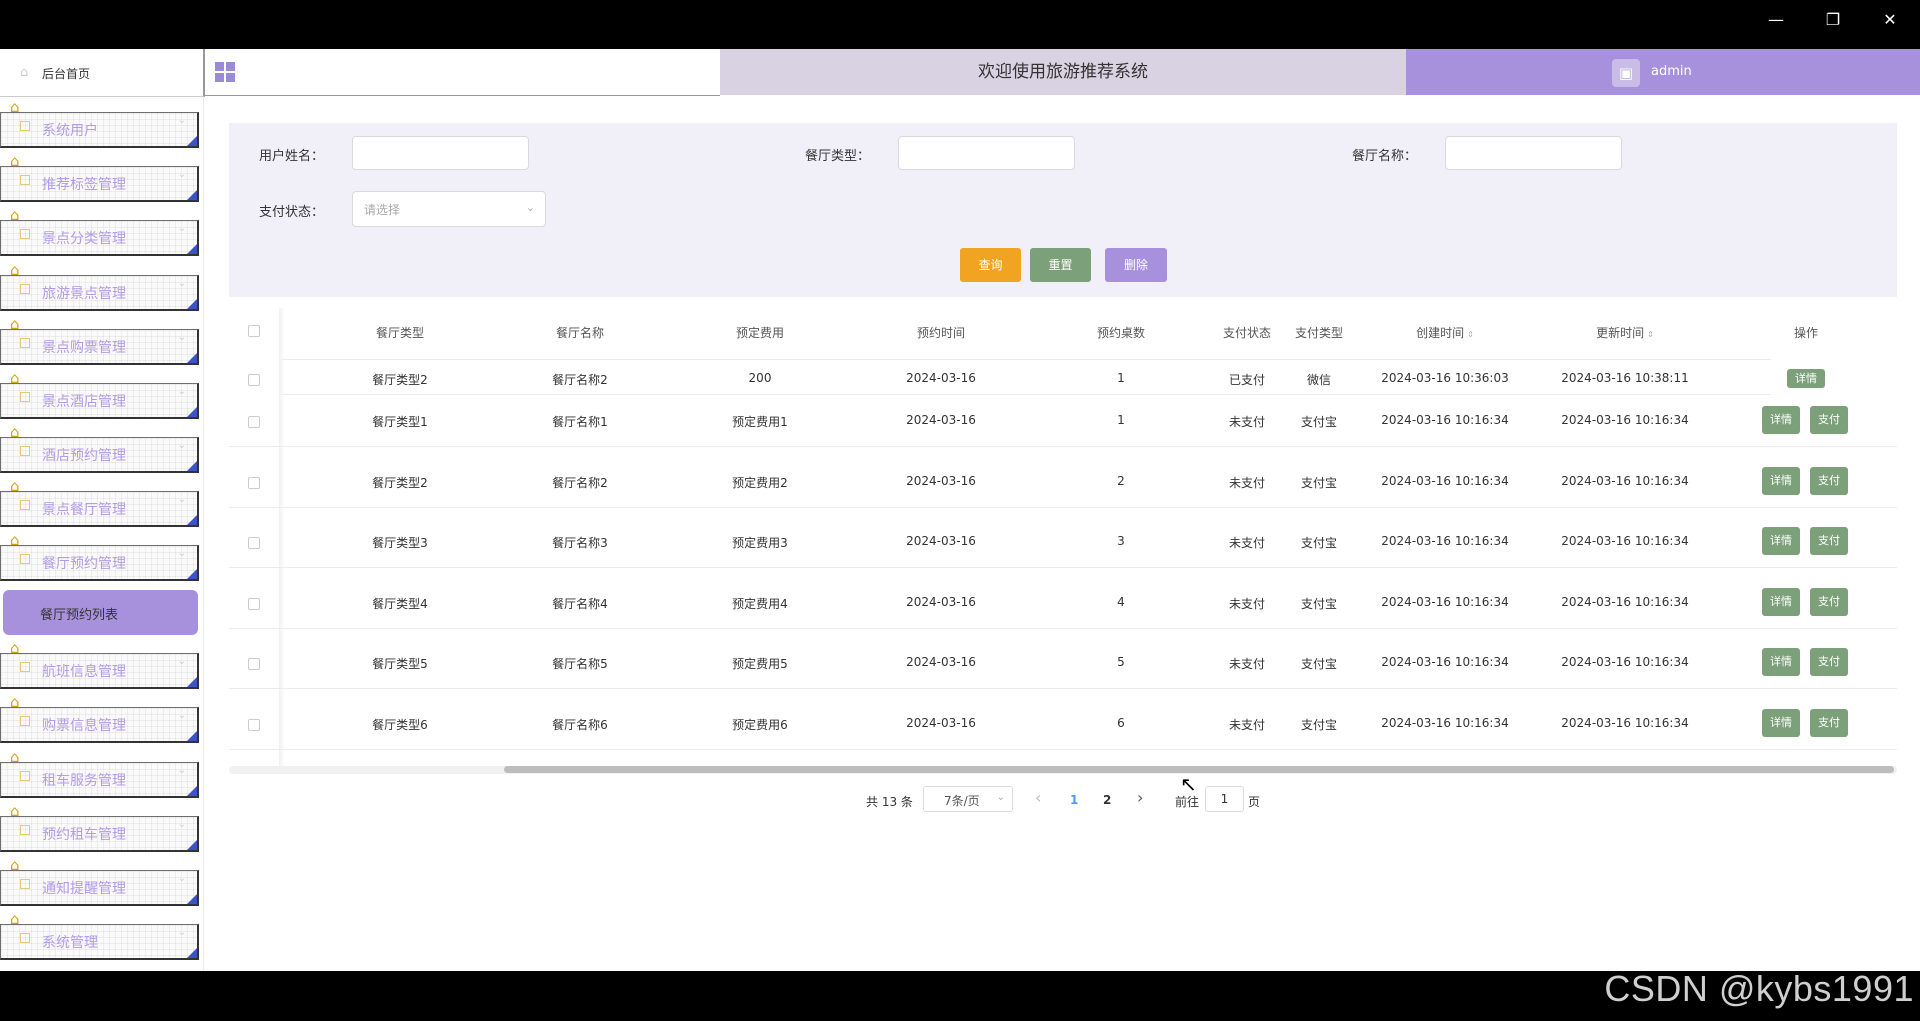 This screenshot has height=1021, width=1920. Describe the element at coordinates (100, 503) in the screenshot. I see `sidebar-item: ⌂ 景点餐厅管理 ⌄` at that location.